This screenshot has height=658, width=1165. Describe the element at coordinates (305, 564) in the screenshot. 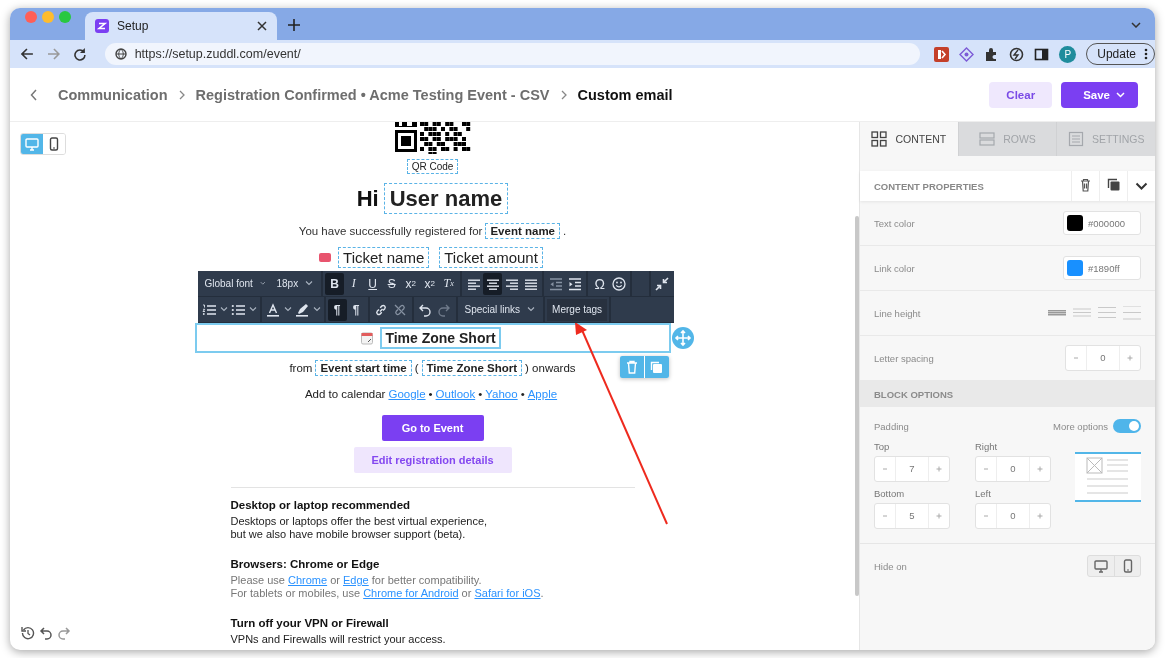

I see `section-heading: Browsers: Chrome or Edge` at that location.